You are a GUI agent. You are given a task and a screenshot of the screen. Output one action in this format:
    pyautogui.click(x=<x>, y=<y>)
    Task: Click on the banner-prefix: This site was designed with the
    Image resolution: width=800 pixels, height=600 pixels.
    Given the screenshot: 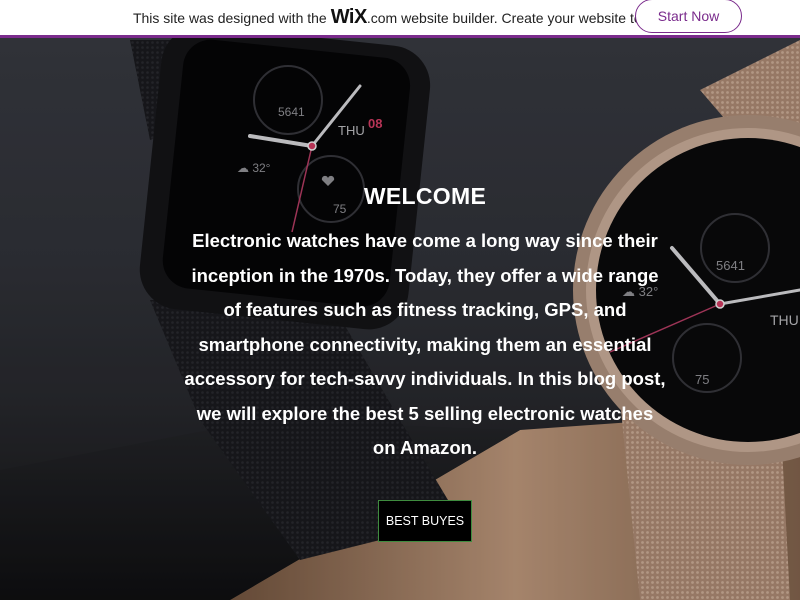 What is the action you would take?
    pyautogui.click(x=229, y=18)
    